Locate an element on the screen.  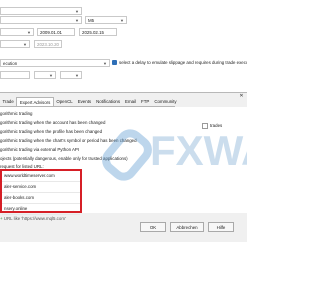
option-algo-trading: gorithmic trading is located at coordinates (87, 113).